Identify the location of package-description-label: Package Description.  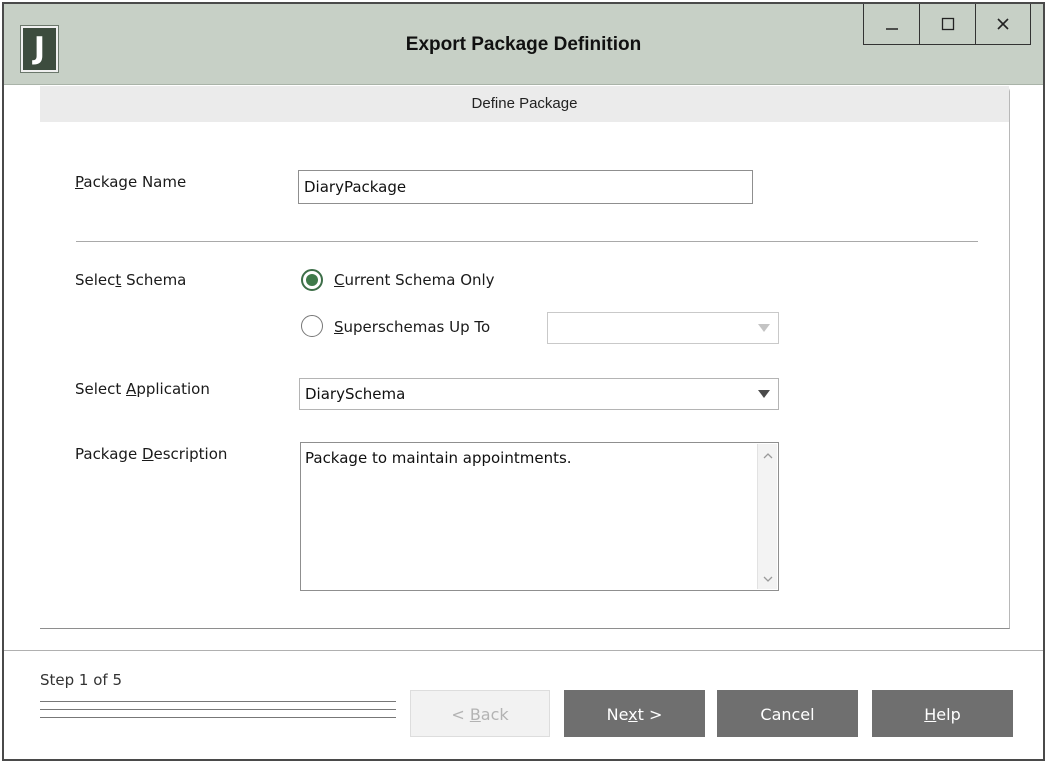
(151, 454).